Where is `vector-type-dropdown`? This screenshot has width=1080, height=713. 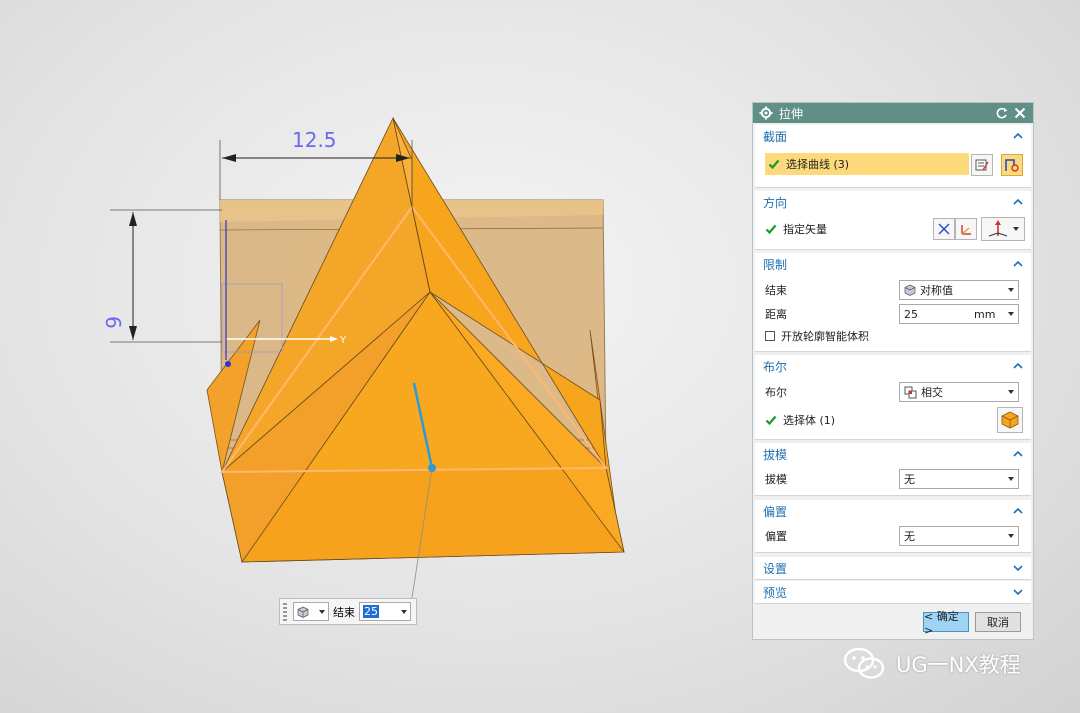 vector-type-dropdown is located at coordinates (1003, 229).